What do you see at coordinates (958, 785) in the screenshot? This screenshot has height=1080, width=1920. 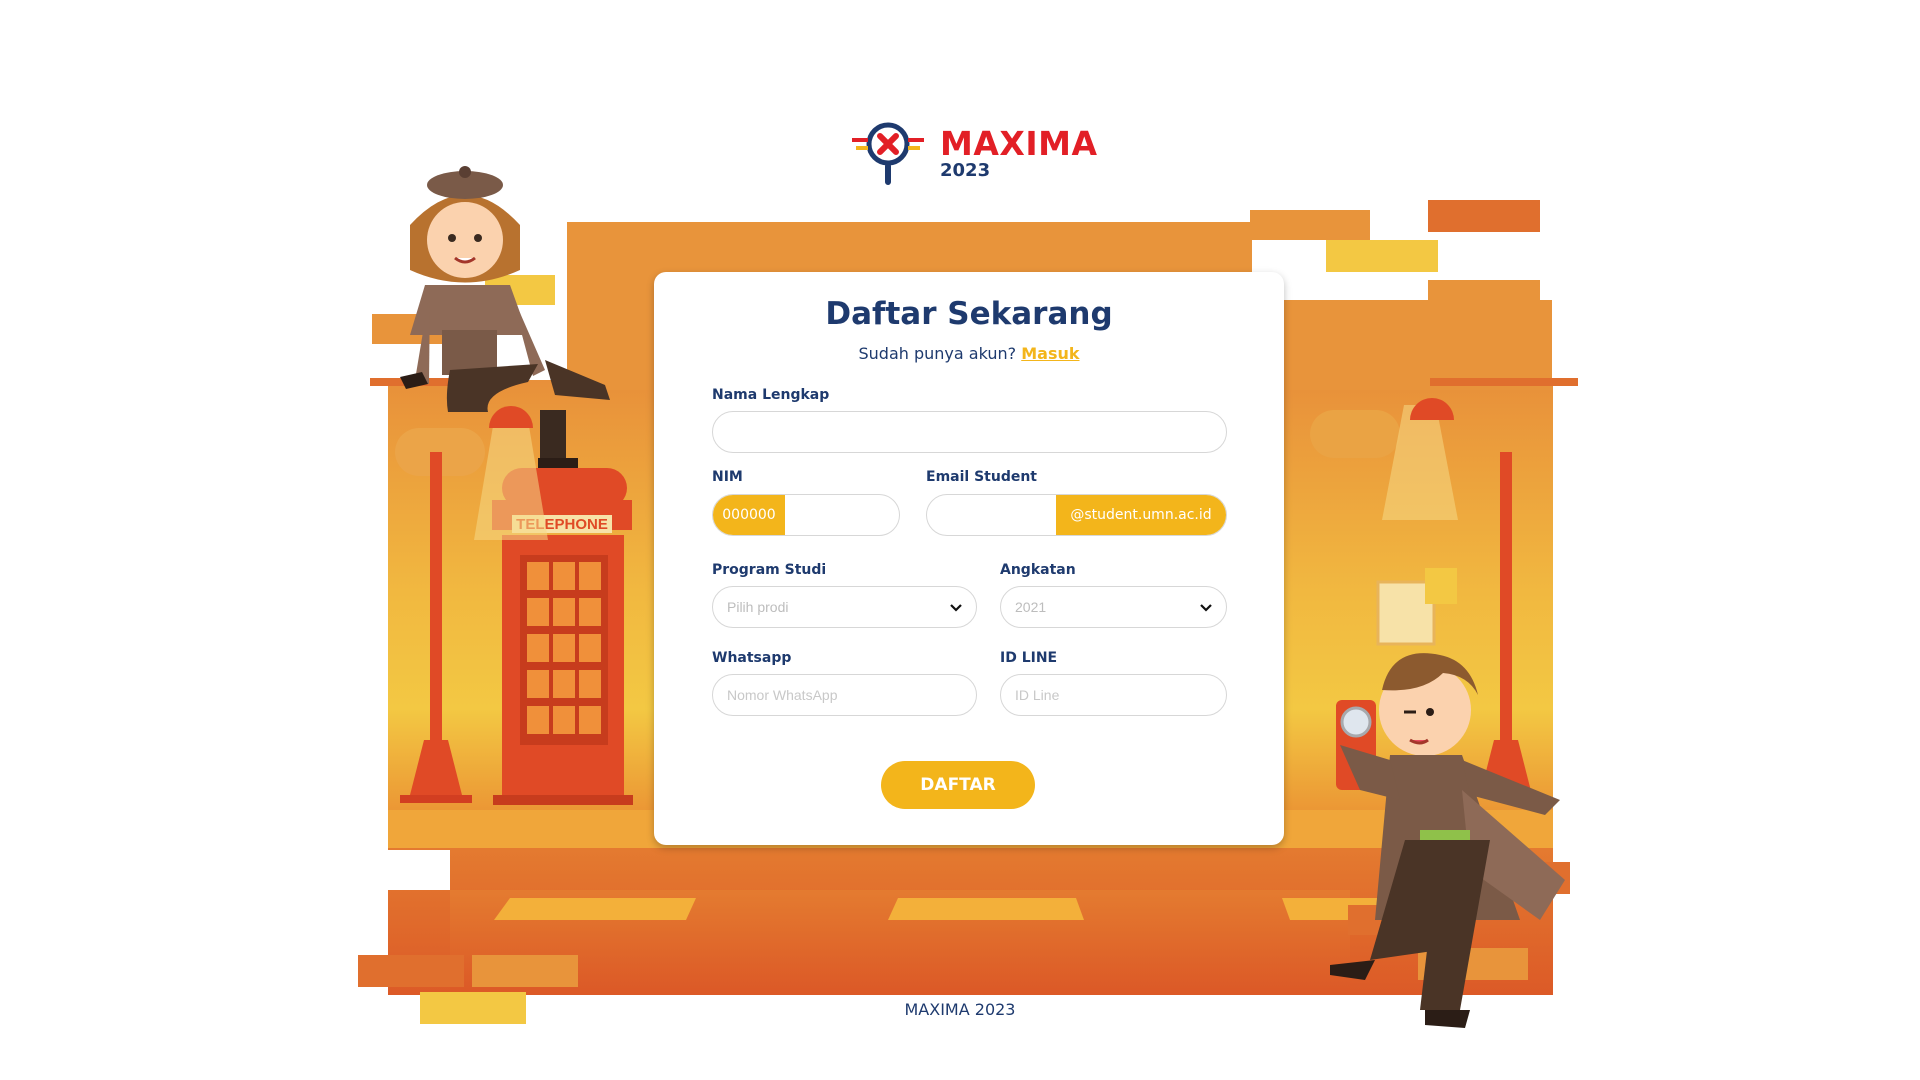 I see `daftar-button: DAFTAR` at bounding box center [958, 785].